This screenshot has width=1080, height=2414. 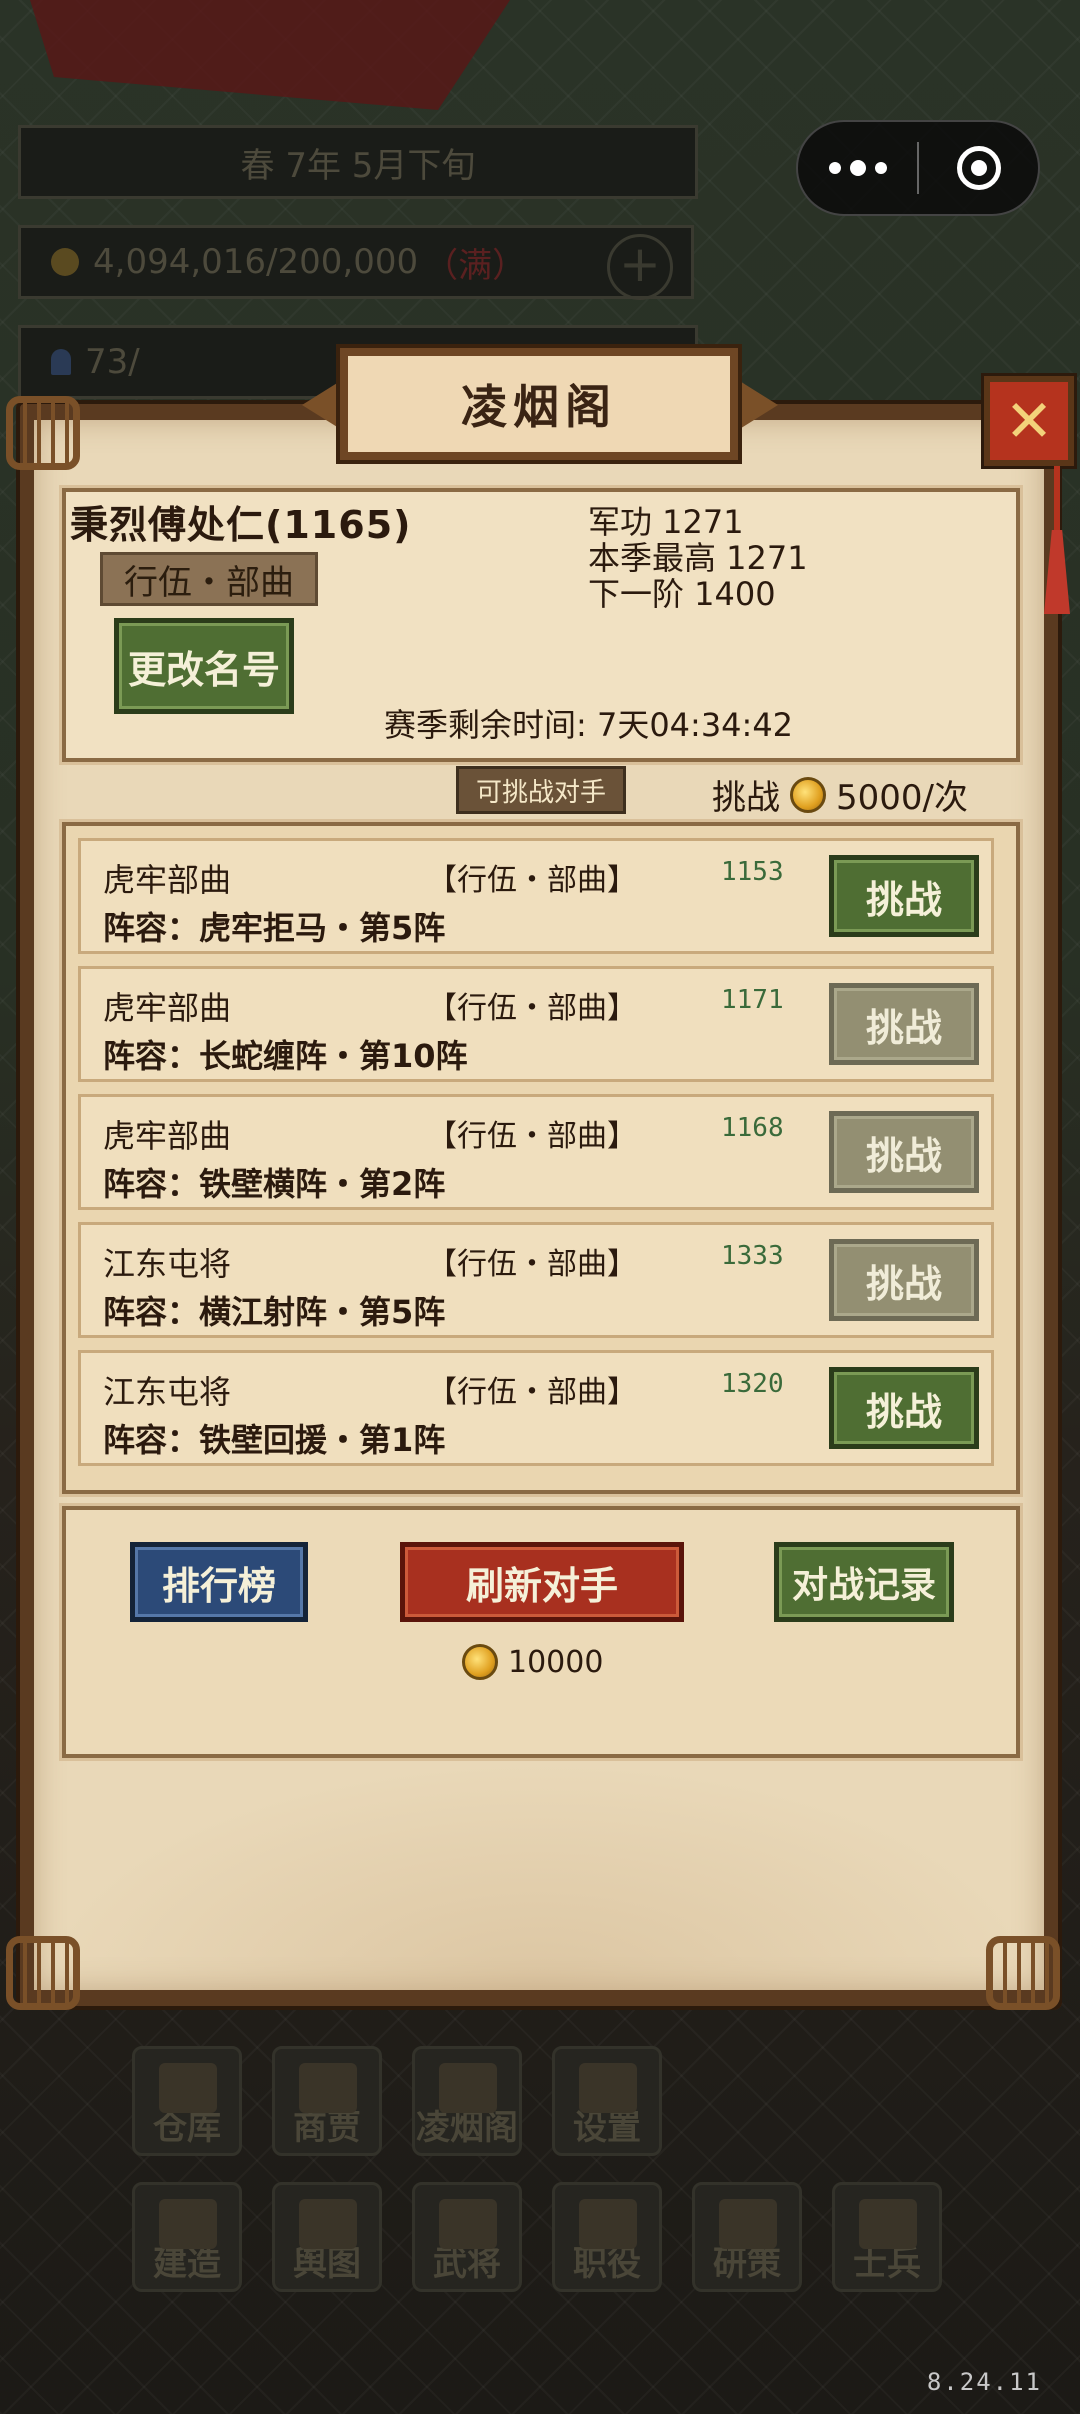 I want to click on next-tier-value: 下一阶 1400, so click(x=682, y=594).